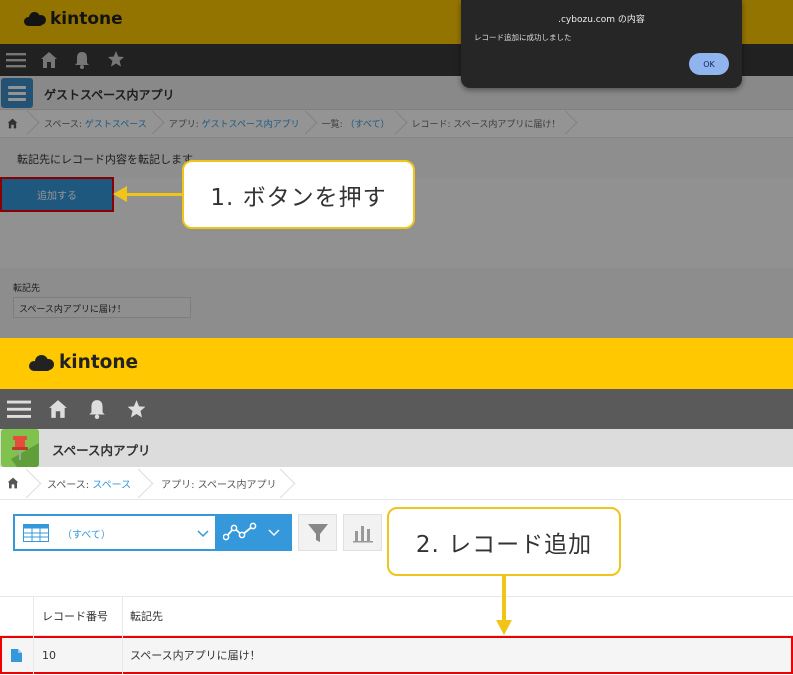  I want to click on filter-button, so click(317, 532).